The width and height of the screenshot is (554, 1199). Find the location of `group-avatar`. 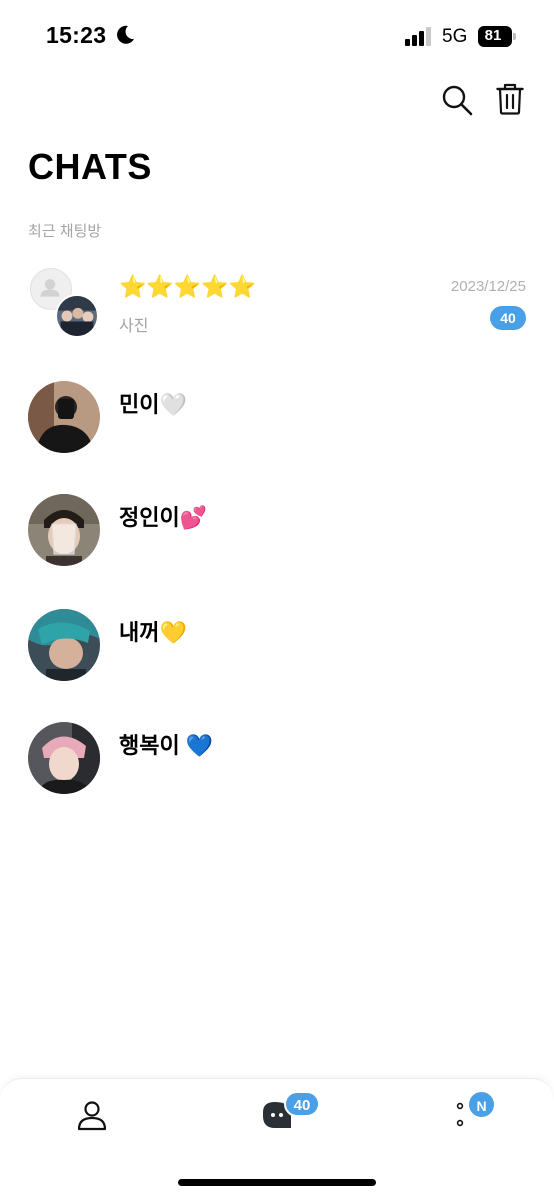

group-avatar is located at coordinates (64, 304).